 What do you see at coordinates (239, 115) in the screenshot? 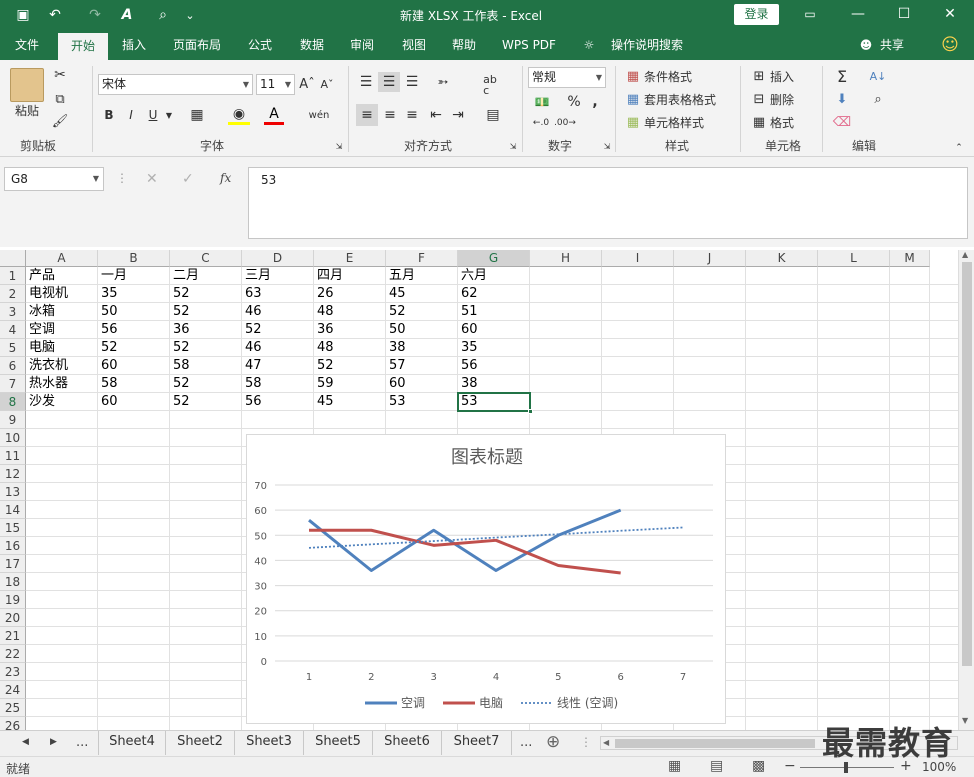
I see `fill-color-icon: ◉` at bounding box center [239, 115].